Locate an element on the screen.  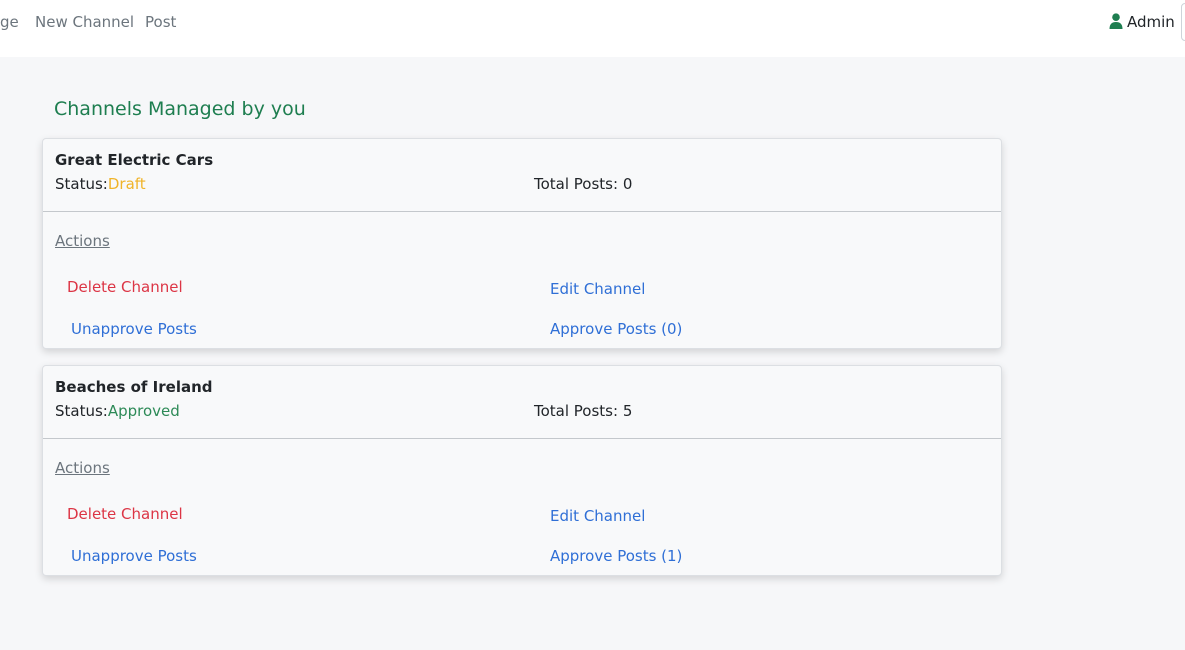
top-navbar: ge New Channel Post Admin is located at coordinates (592, 28).